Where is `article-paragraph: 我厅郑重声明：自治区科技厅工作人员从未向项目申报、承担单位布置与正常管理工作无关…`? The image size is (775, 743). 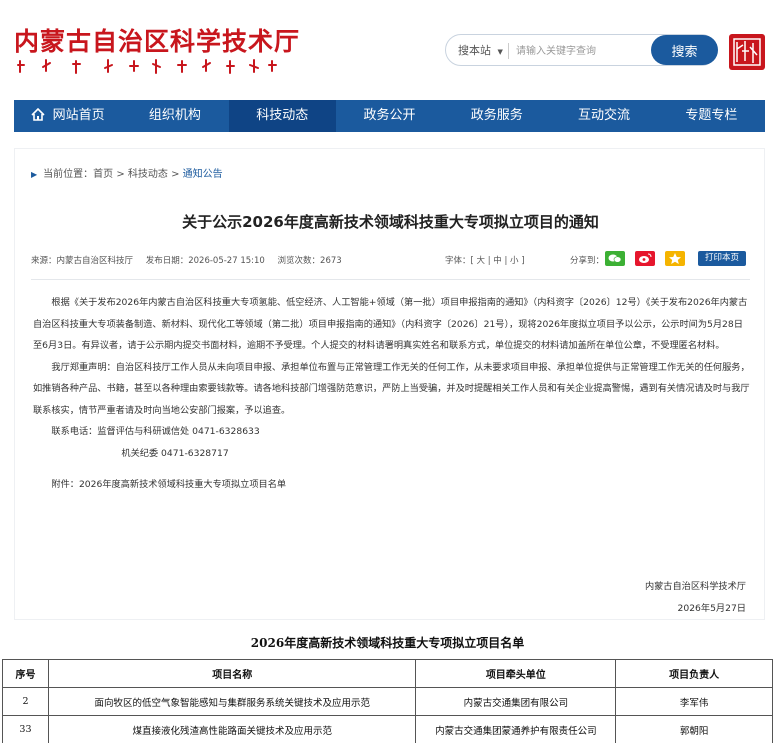 article-paragraph: 我厅郑重声明：自治区科技厅工作人员从未向项目申报、承担单位布置与正常管理工作无关… is located at coordinates (391, 388).